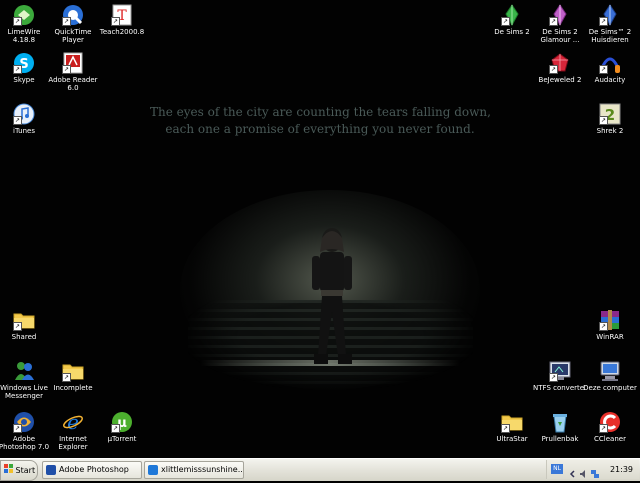  I want to click on desktop-icon-incomplete: ↗ Incomplete, so click(73, 376).